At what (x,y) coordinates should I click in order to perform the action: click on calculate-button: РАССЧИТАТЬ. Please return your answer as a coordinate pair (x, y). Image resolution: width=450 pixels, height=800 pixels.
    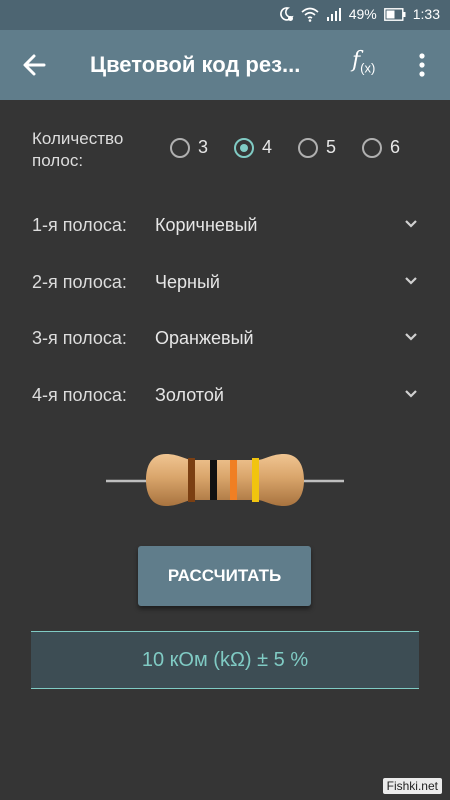
    Looking at the image, I should click on (224, 576).